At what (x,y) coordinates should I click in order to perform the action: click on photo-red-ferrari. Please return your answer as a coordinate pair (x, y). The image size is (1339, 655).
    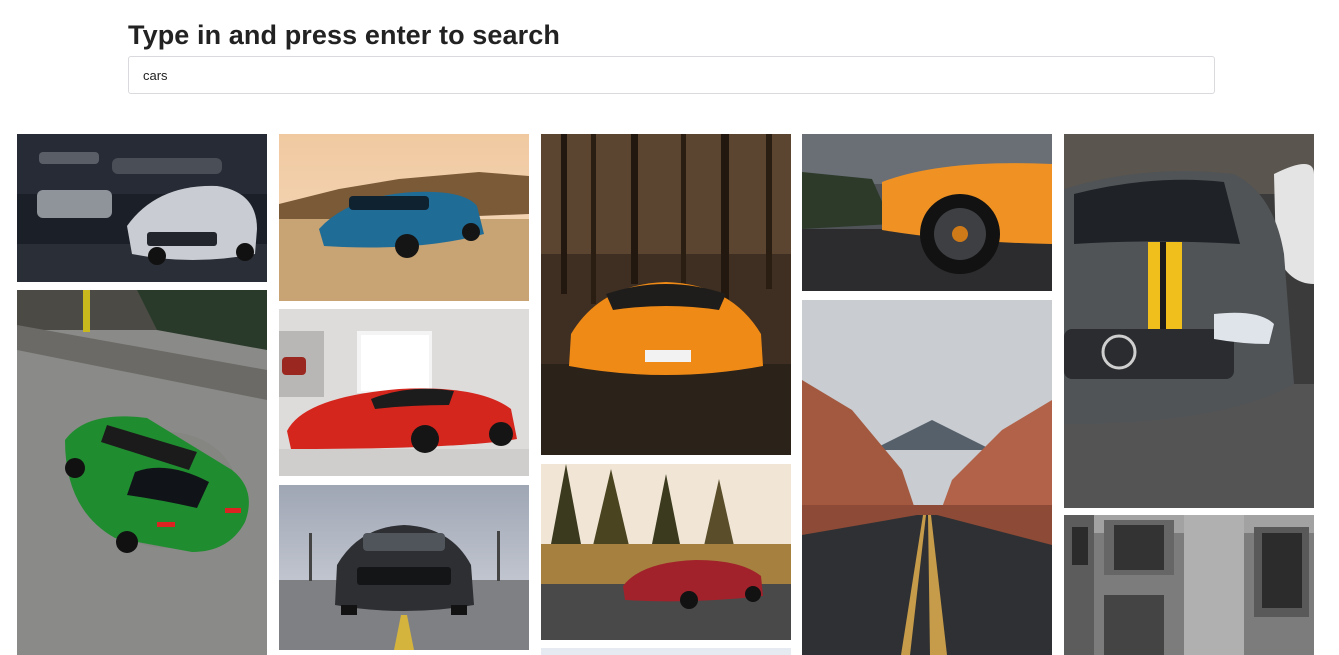
    Looking at the image, I should click on (404, 392).